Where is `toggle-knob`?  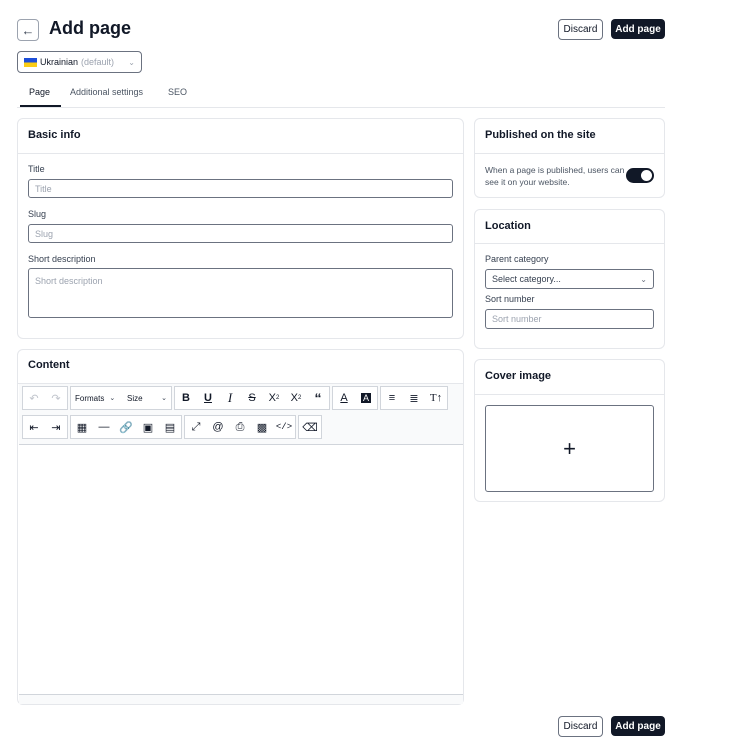
toggle-knob is located at coordinates (646, 175).